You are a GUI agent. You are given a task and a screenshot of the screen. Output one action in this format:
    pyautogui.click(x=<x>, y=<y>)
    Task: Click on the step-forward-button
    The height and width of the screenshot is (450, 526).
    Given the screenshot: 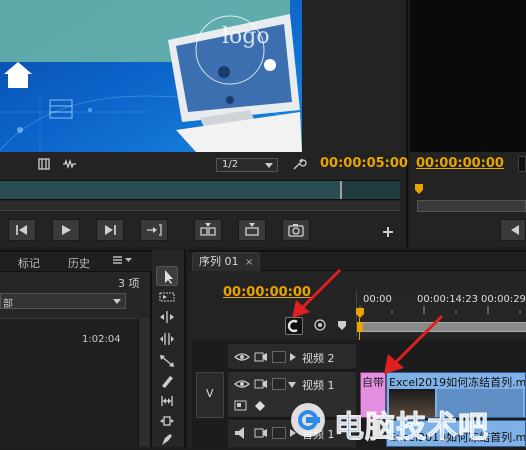 What is the action you would take?
    pyautogui.click(x=110, y=230)
    